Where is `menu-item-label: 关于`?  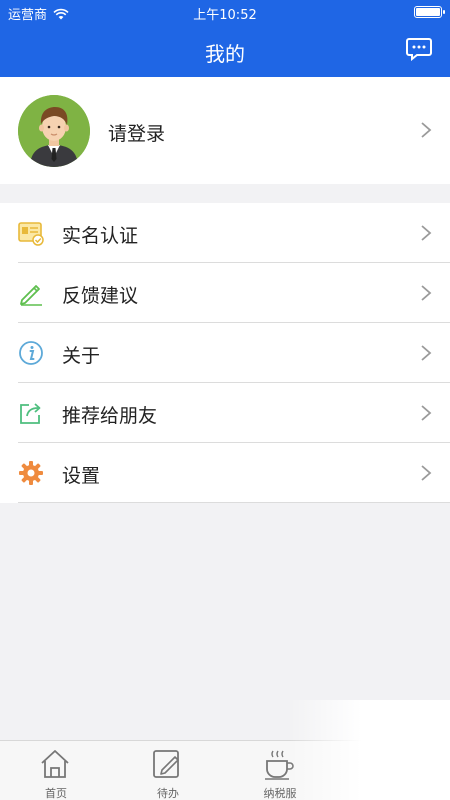 menu-item-label: 关于 is located at coordinates (81, 356).